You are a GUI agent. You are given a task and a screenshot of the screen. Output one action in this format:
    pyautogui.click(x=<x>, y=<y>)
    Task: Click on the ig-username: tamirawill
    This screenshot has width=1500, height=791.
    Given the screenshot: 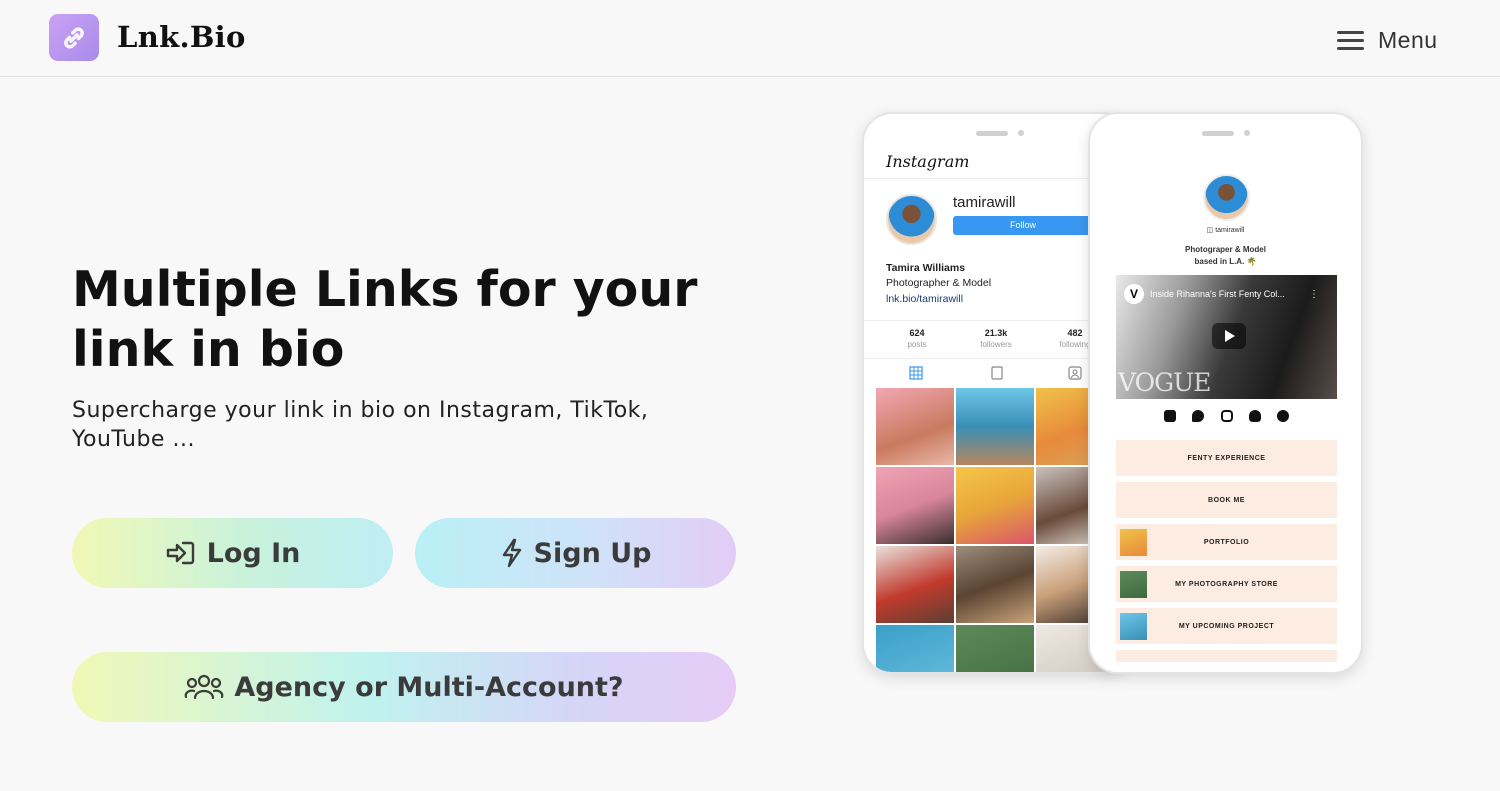 What is the action you would take?
    pyautogui.click(x=984, y=202)
    